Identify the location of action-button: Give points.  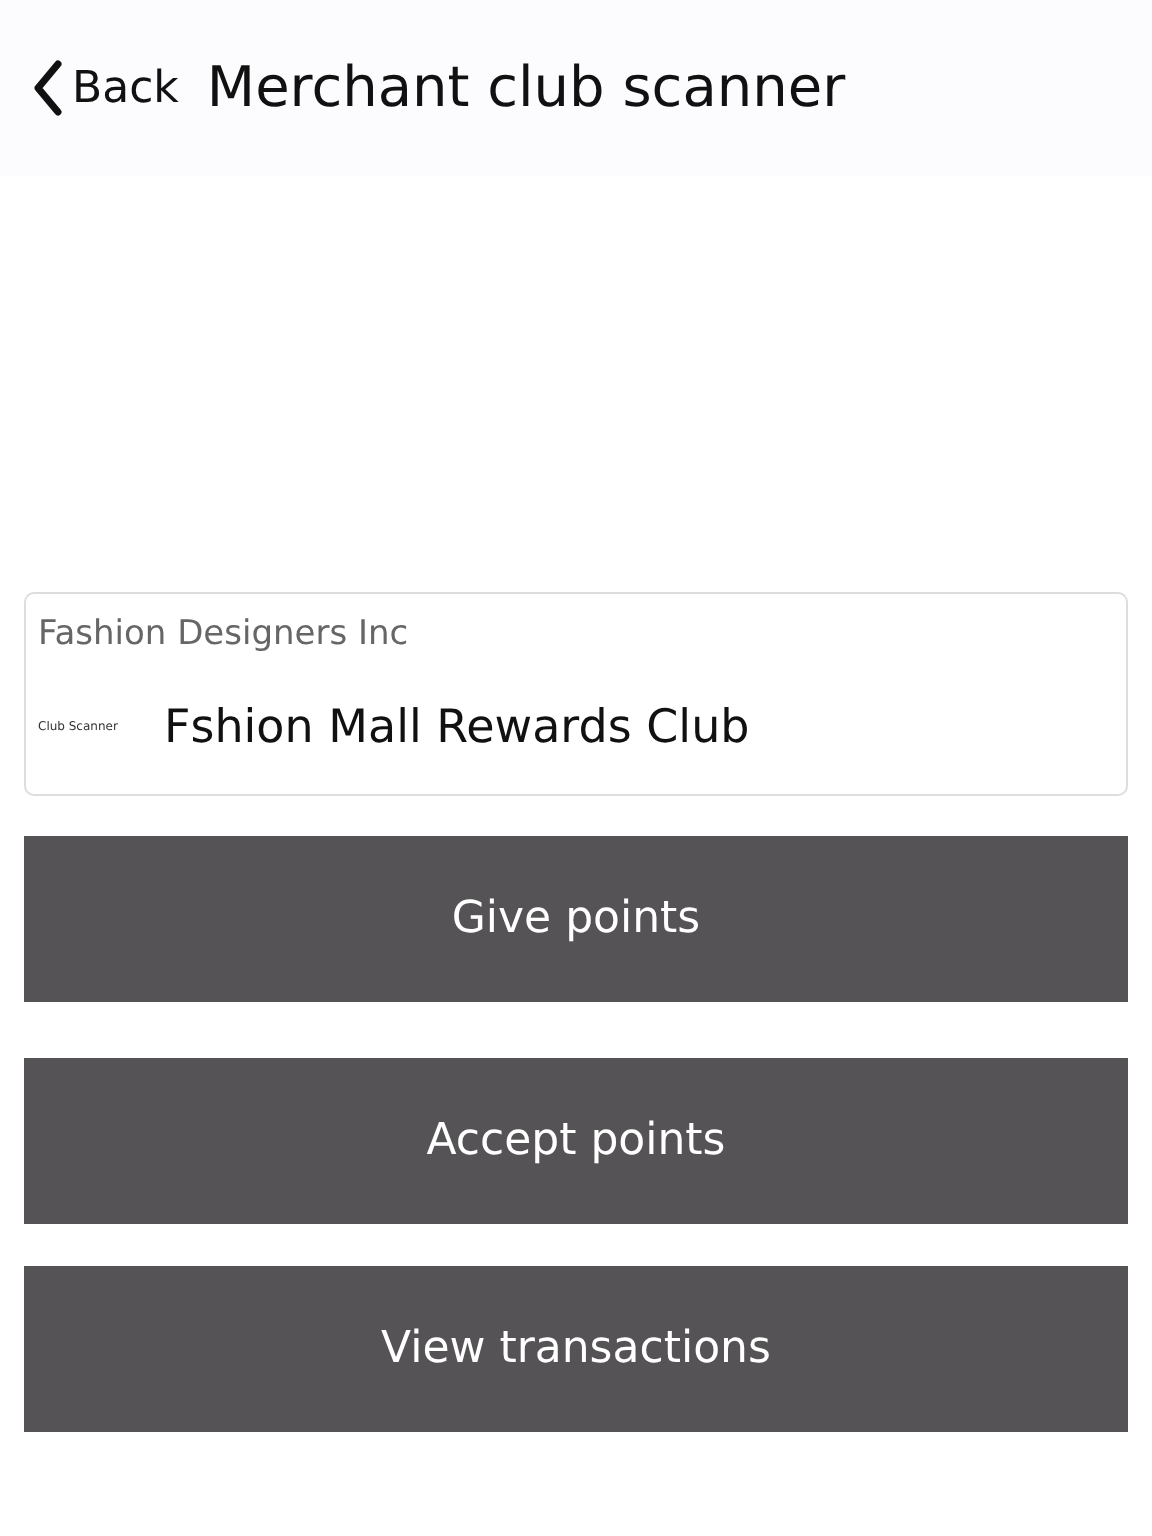
(576, 919).